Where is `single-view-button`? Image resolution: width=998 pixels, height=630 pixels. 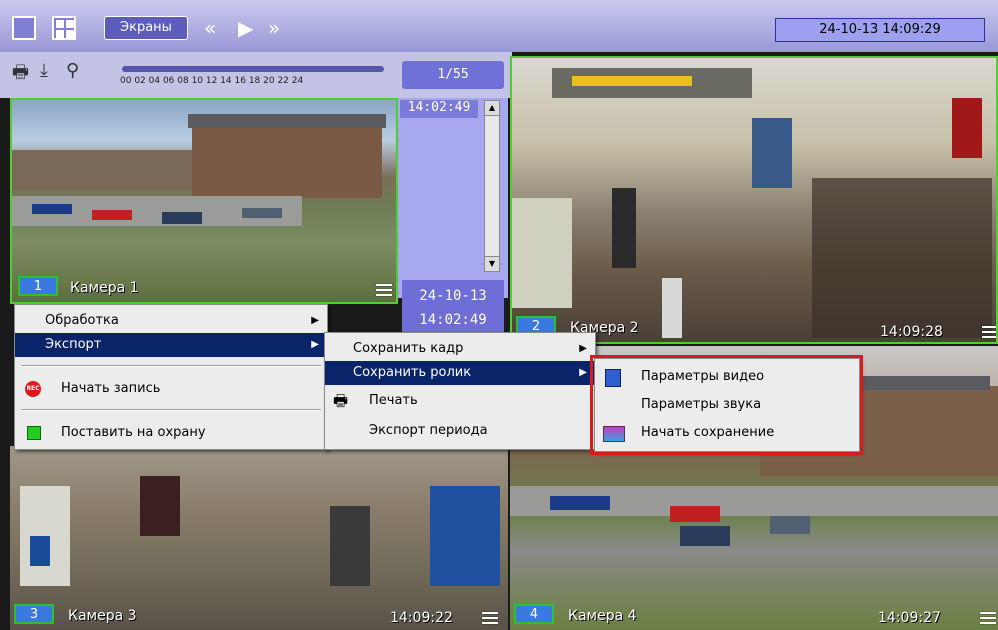
single-view-button is located at coordinates (24, 28).